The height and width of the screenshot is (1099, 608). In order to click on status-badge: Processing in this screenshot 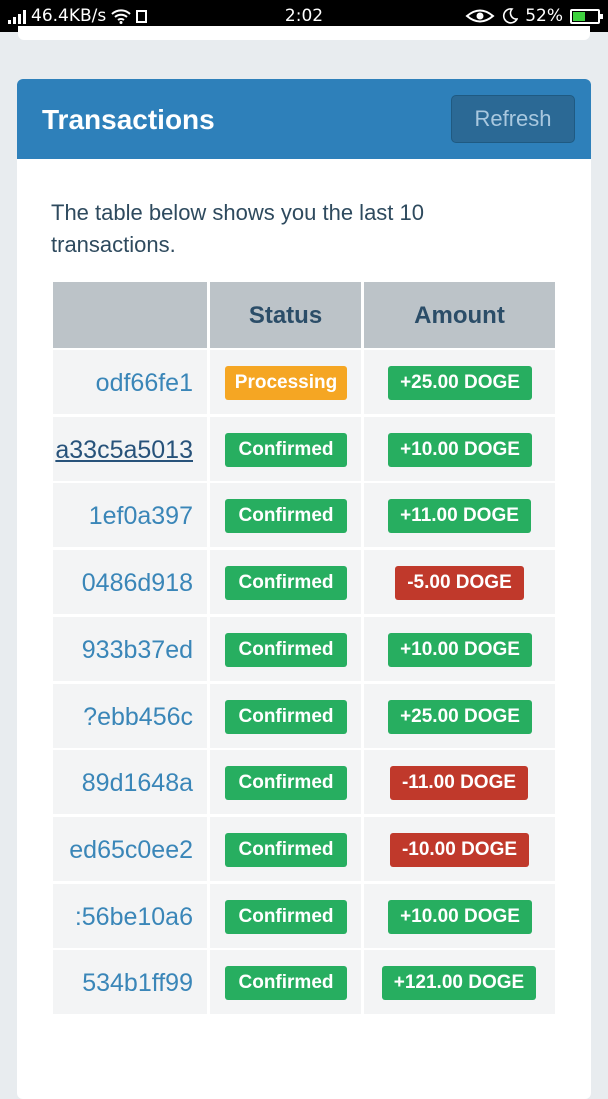, I will do `click(286, 383)`.